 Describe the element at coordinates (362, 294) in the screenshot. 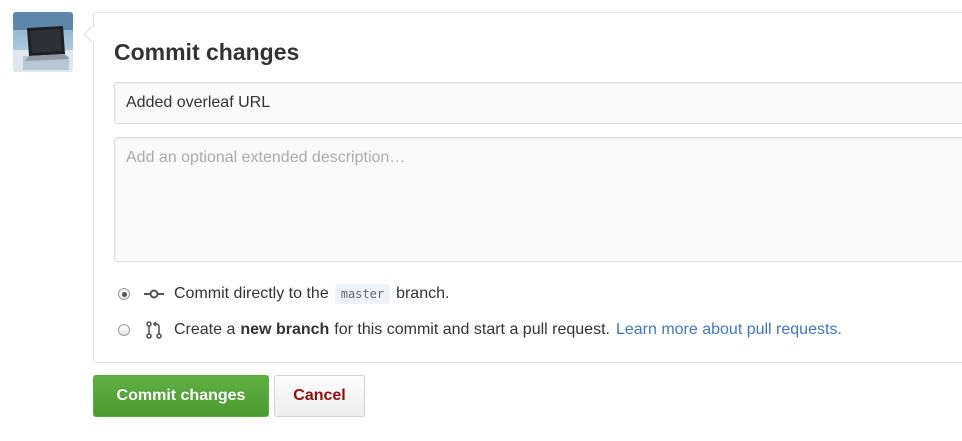

I see `branch-name: master` at that location.